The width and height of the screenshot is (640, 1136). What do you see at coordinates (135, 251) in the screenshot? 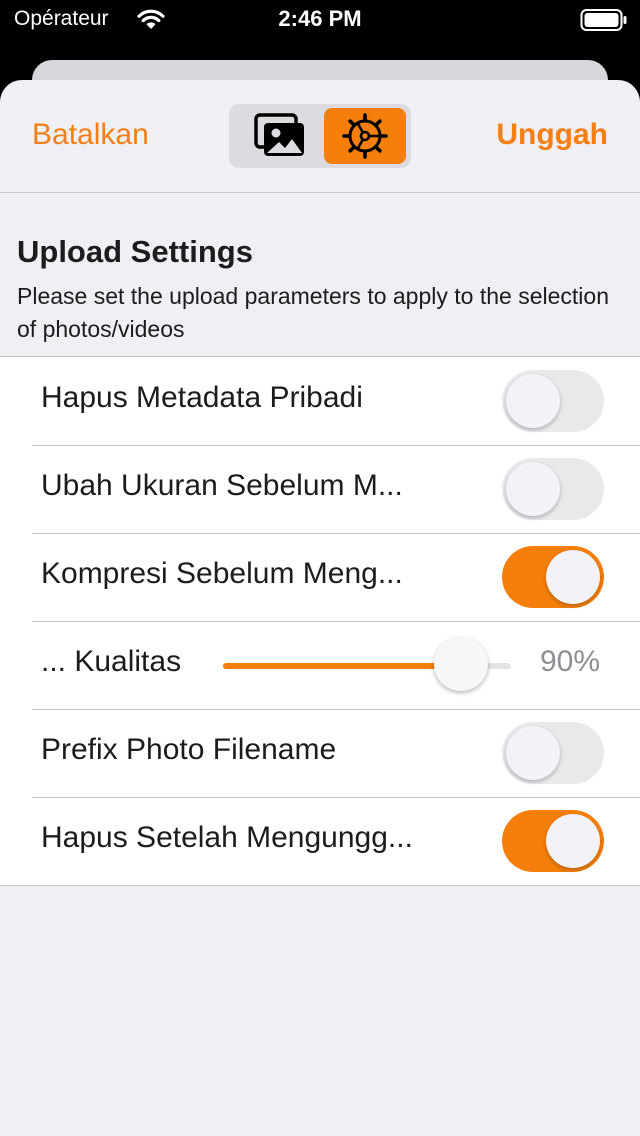
I see `section-title: Upload Settings` at bounding box center [135, 251].